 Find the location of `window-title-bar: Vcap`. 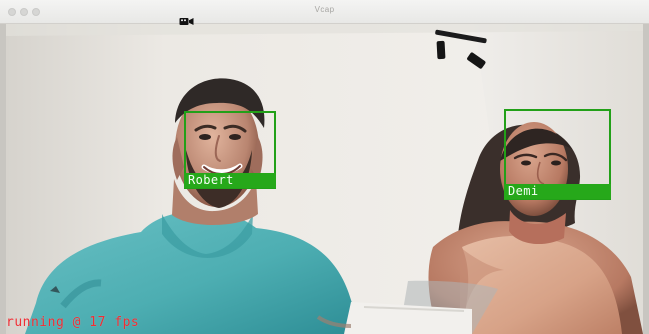

window-title-bar: Vcap is located at coordinates (324, 12).